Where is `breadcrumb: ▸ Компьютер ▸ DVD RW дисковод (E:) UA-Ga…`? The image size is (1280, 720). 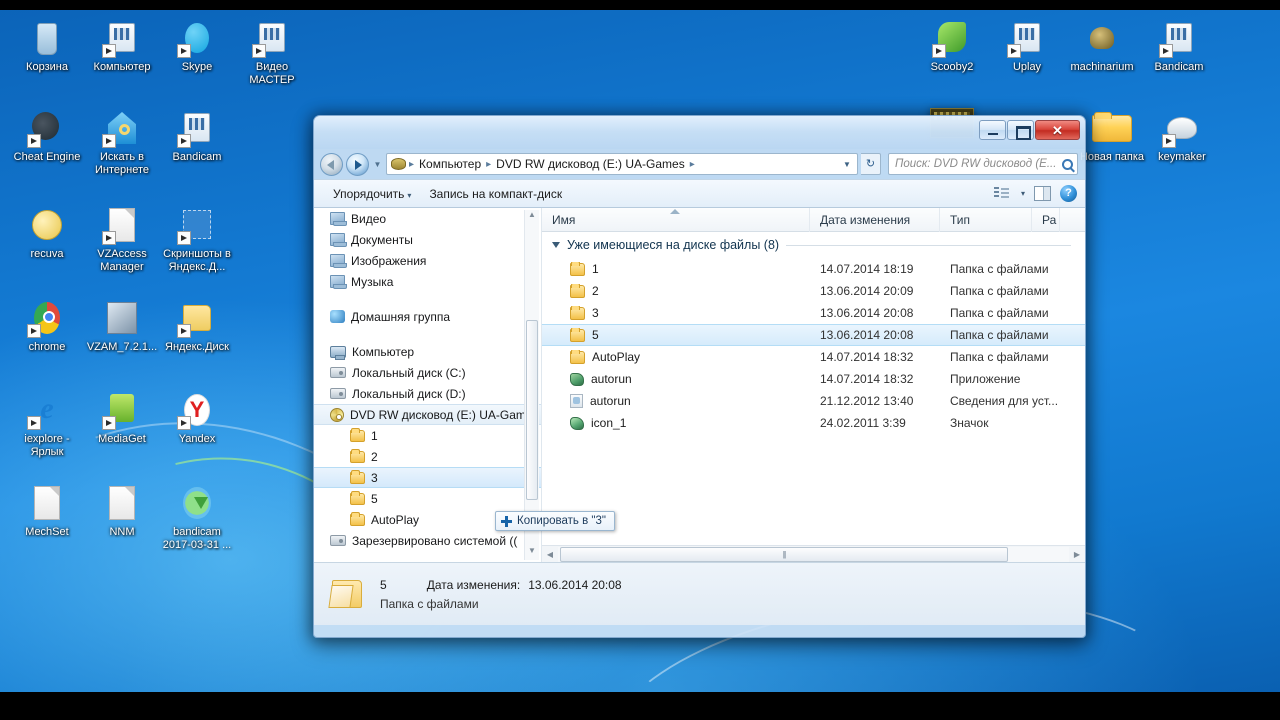
breadcrumb: ▸ Компьютер ▸ DVD RW дисковод (E:) UA-Ga… is located at coordinates (622, 164).